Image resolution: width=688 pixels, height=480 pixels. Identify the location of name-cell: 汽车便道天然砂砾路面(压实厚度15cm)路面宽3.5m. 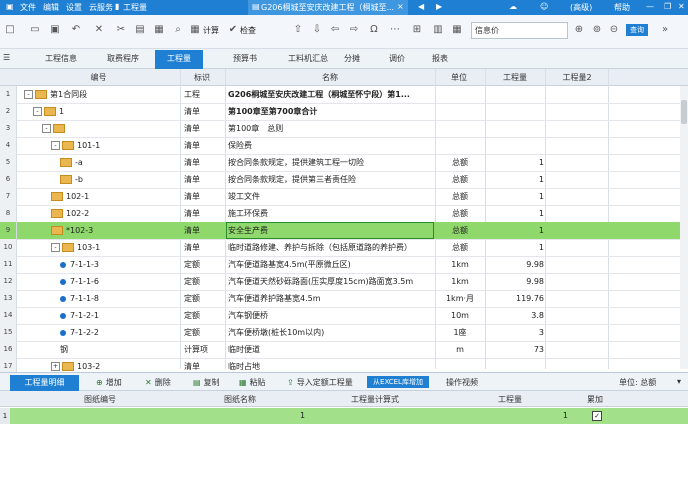
(330, 281).